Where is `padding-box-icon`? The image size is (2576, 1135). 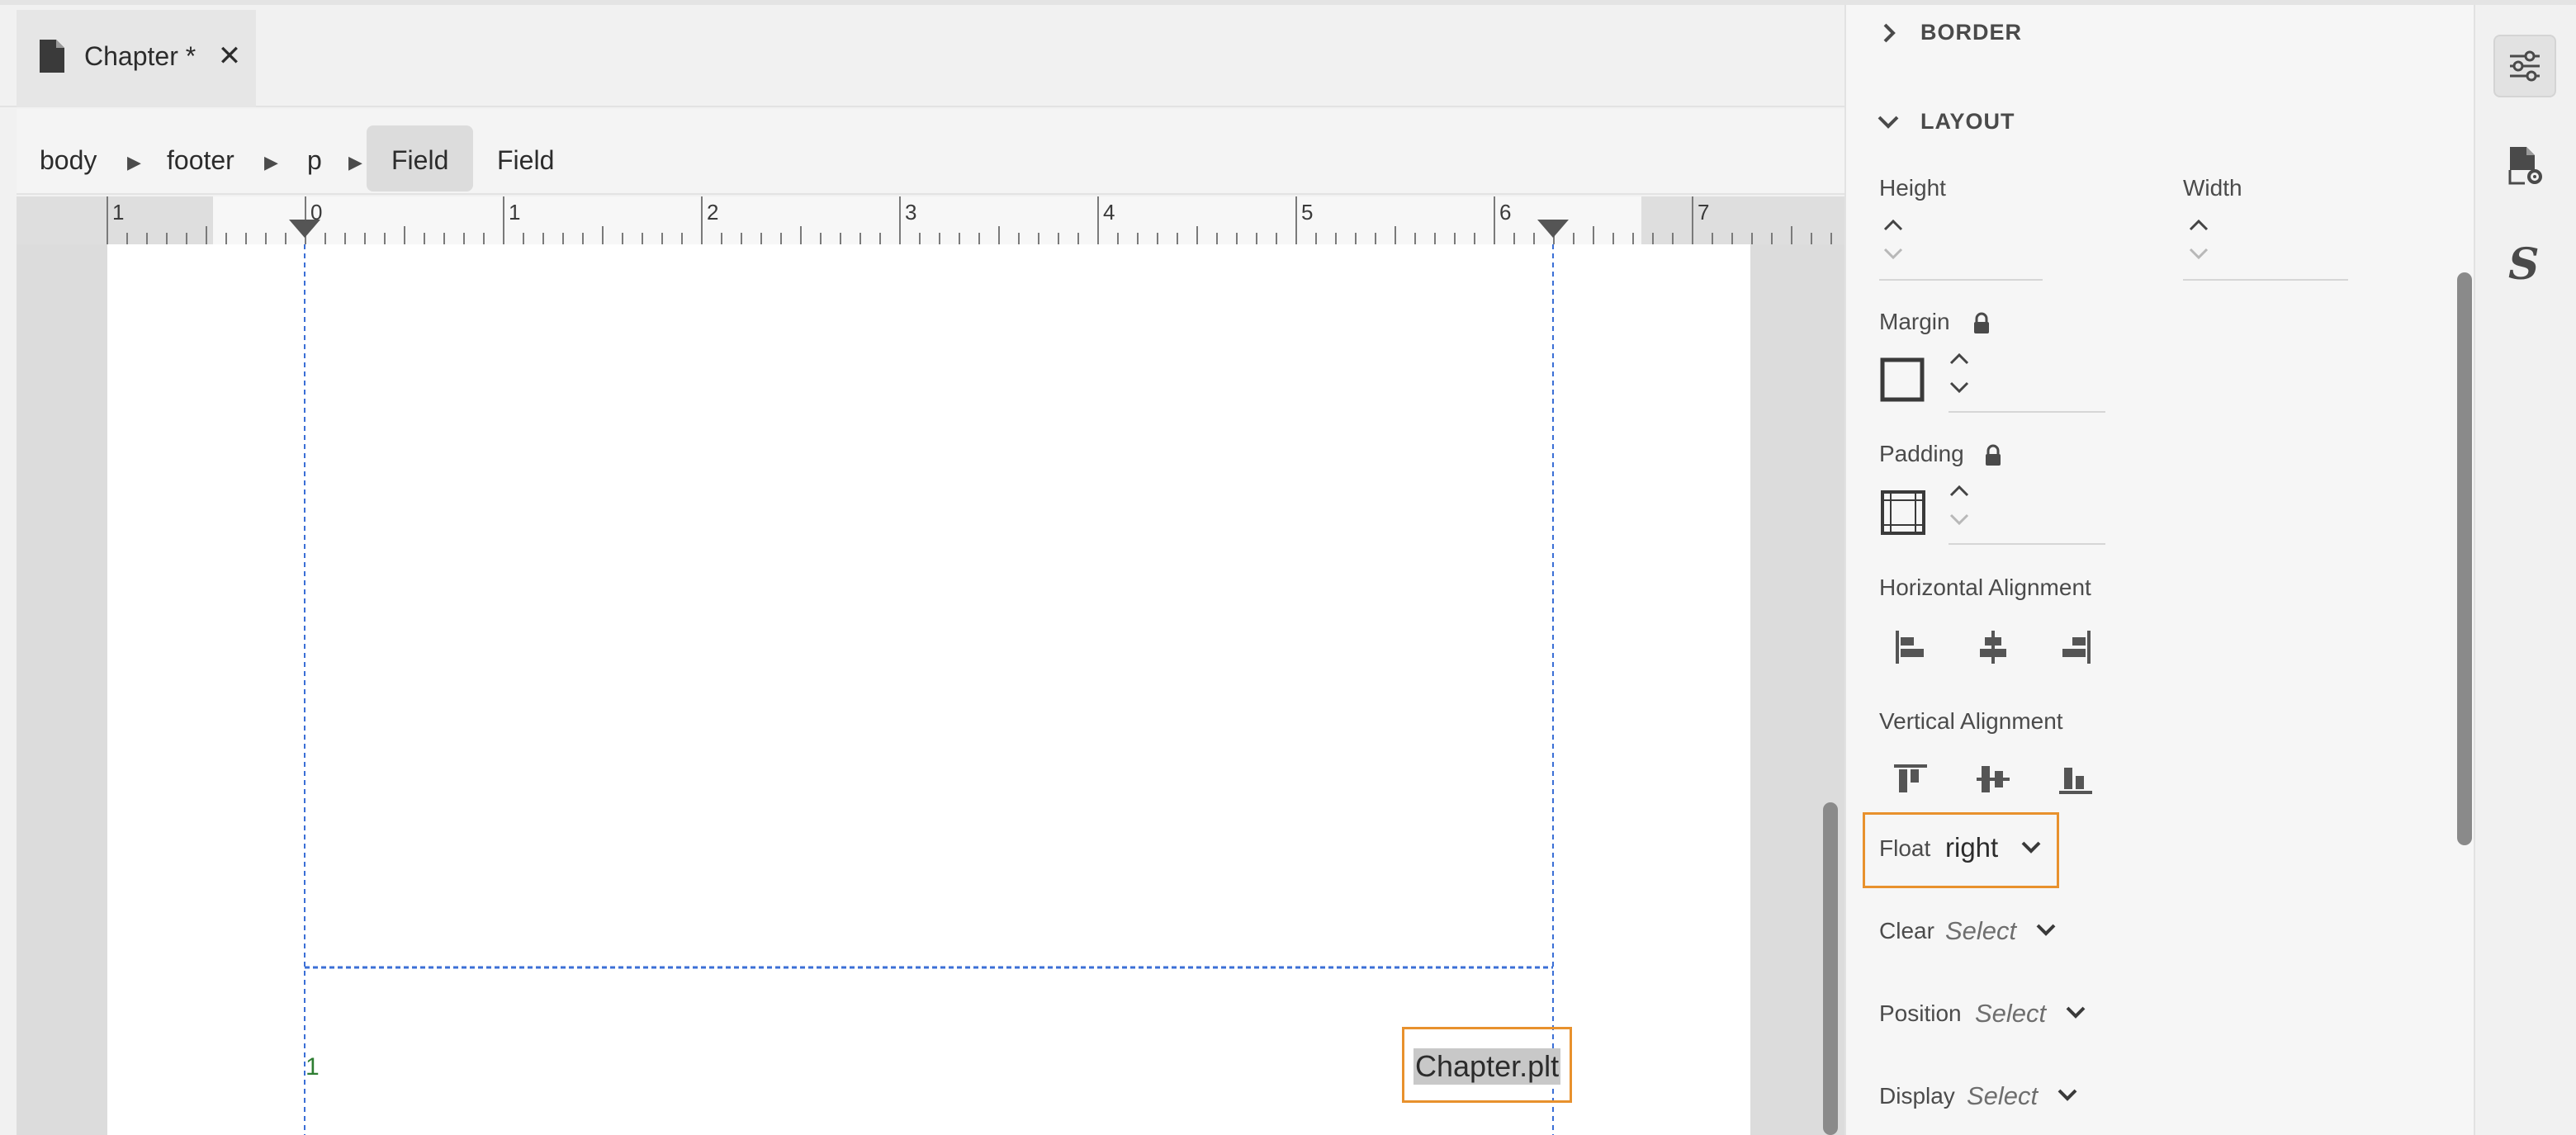 padding-box-icon is located at coordinates (1903, 513).